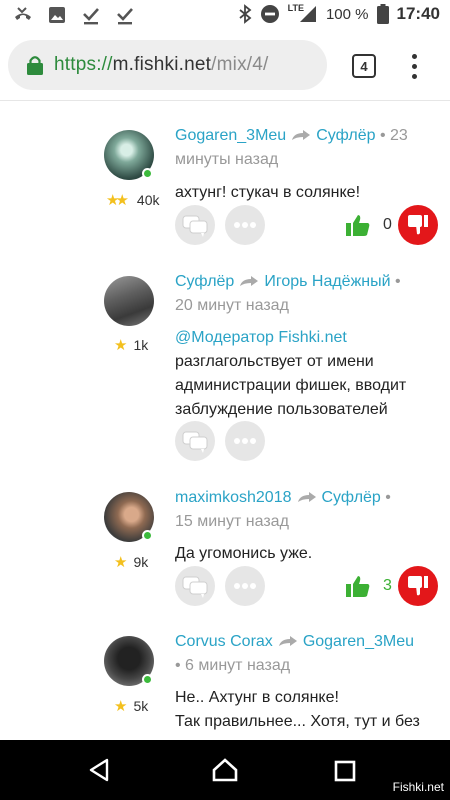 This screenshot has height=800, width=450. Describe the element at coordinates (225, 100) in the screenshot. I see `toolbar-divider` at that location.